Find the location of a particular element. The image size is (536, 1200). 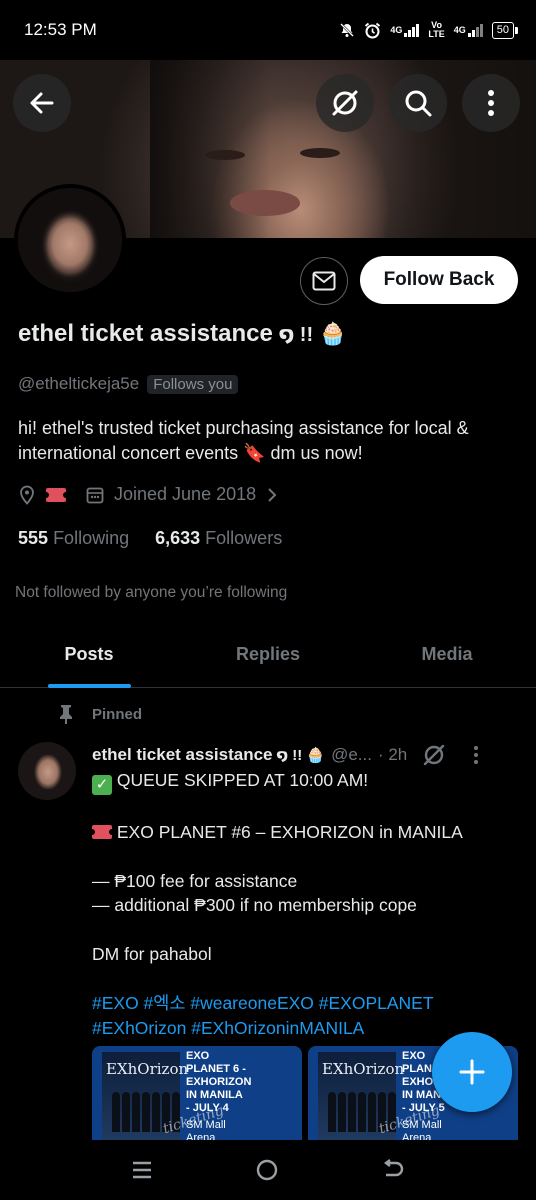

volte-icon: Vo LTE is located at coordinates (436, 30).